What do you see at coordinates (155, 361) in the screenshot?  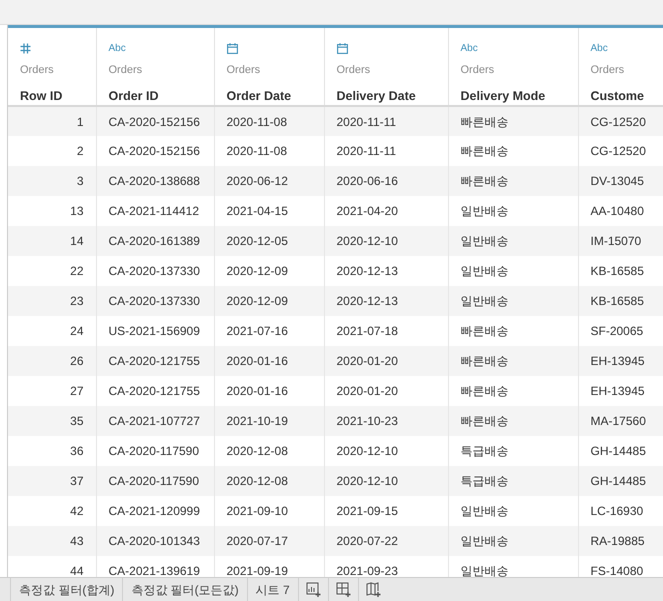 I see `table-cell: CA-2020-121755` at bounding box center [155, 361].